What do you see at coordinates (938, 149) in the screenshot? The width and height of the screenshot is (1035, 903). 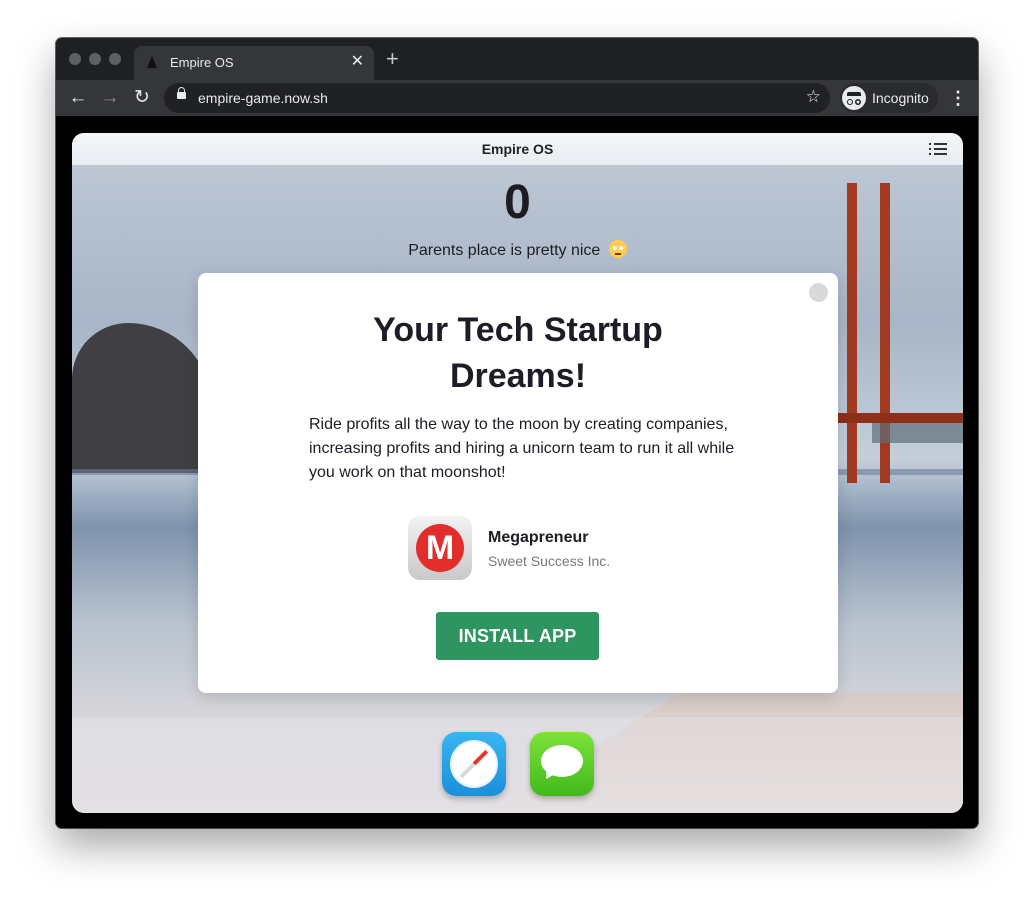 I see `list-menu-icon` at bounding box center [938, 149].